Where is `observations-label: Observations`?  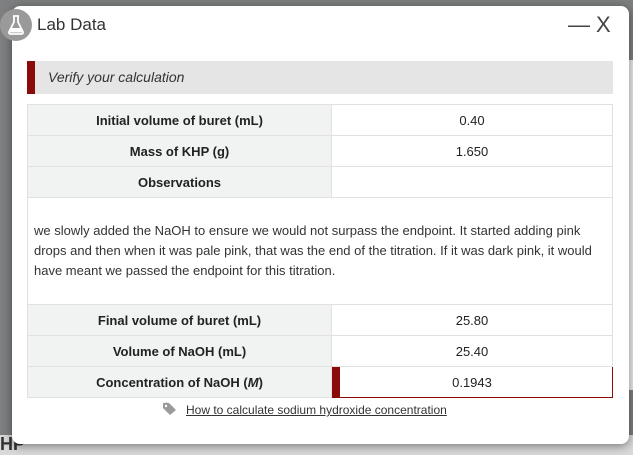 observations-label: Observations is located at coordinates (179, 182).